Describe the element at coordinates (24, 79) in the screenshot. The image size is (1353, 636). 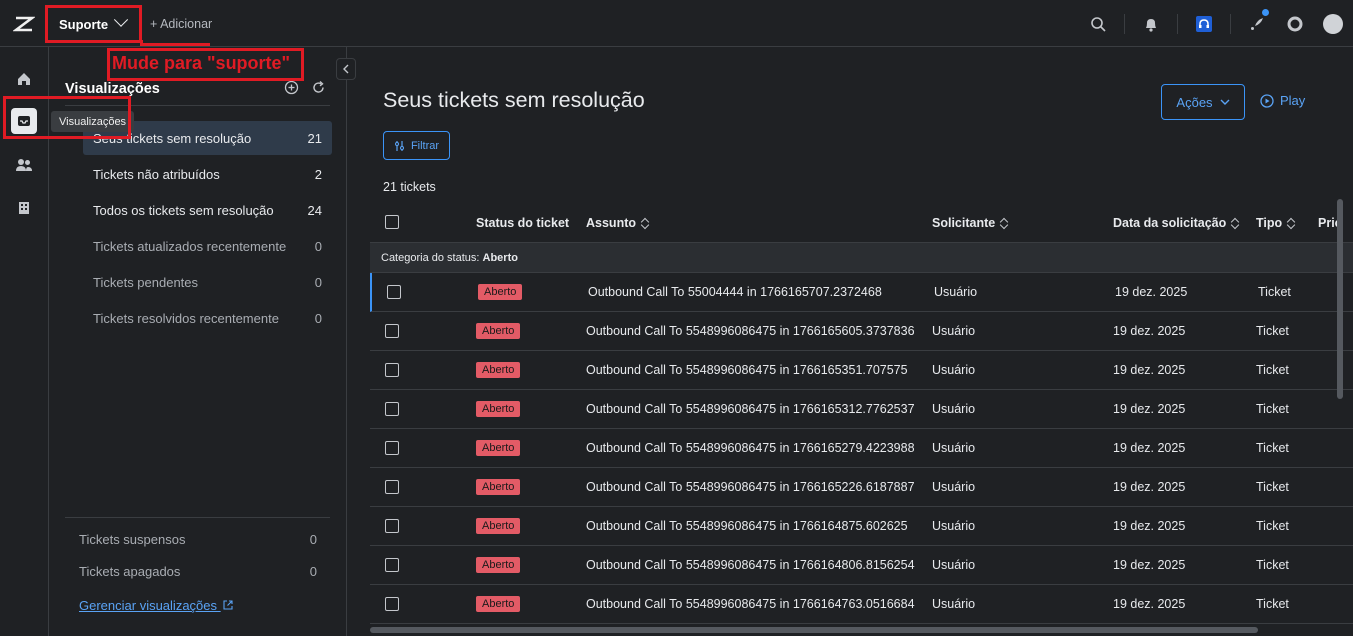
I see `home-icon` at that location.